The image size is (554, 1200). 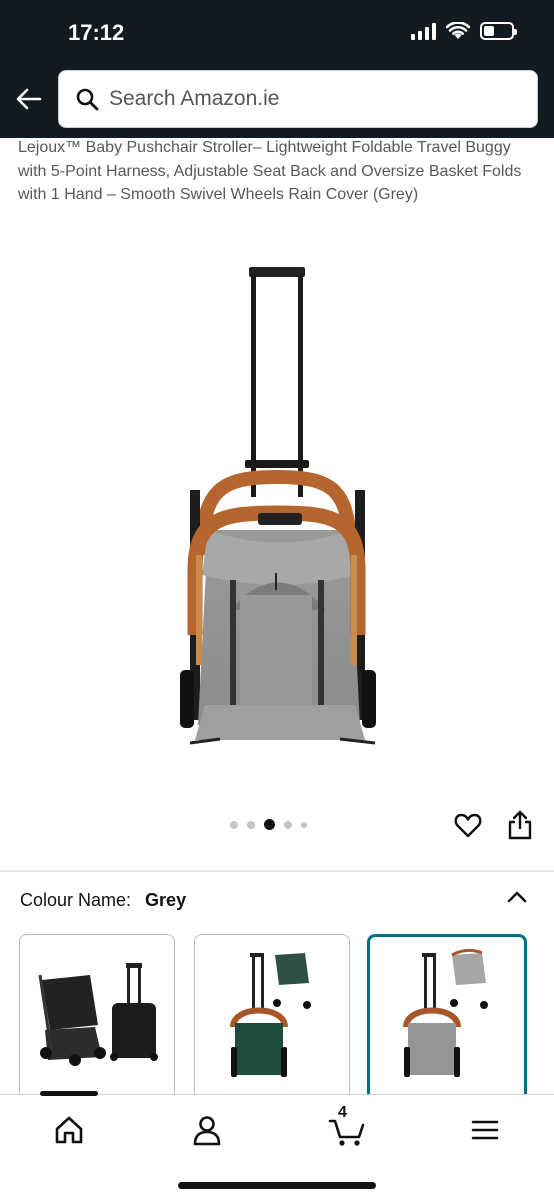 I want to click on home-icon, so click(x=69, y=1130).